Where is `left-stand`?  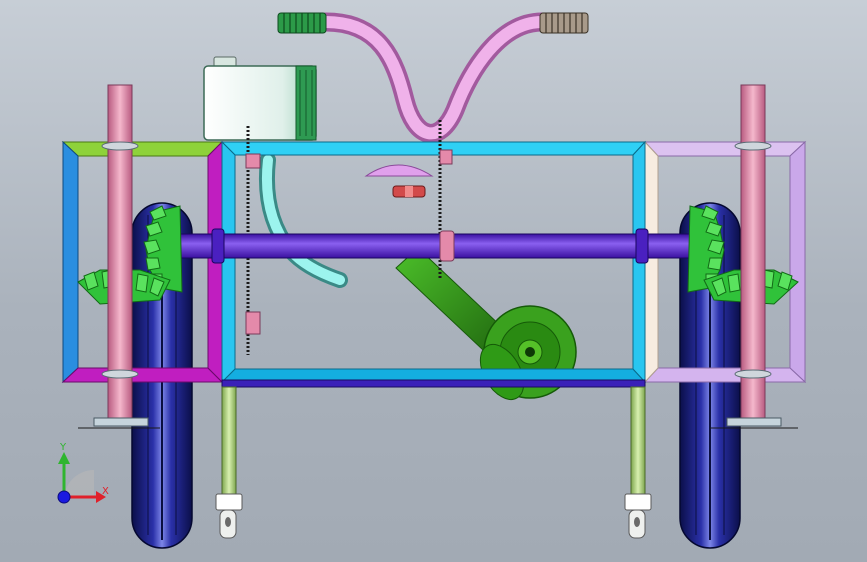
left-stand is located at coordinates (229, 462).